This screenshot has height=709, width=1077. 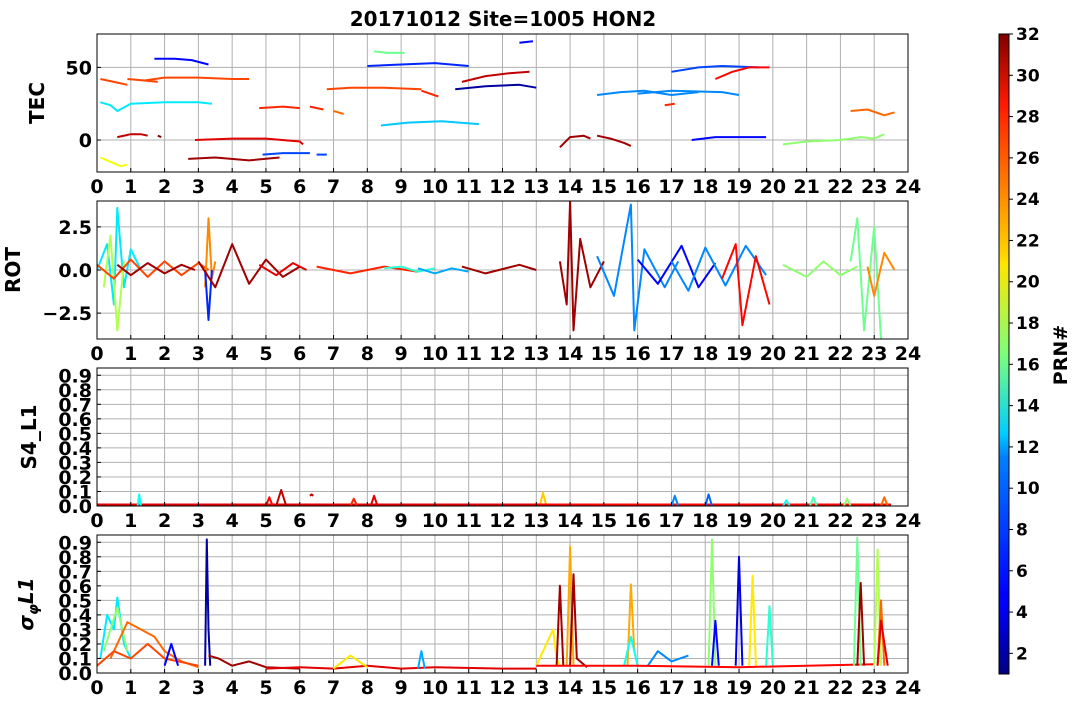 I want to click on x-tick-label: 17, so click(x=671, y=187).